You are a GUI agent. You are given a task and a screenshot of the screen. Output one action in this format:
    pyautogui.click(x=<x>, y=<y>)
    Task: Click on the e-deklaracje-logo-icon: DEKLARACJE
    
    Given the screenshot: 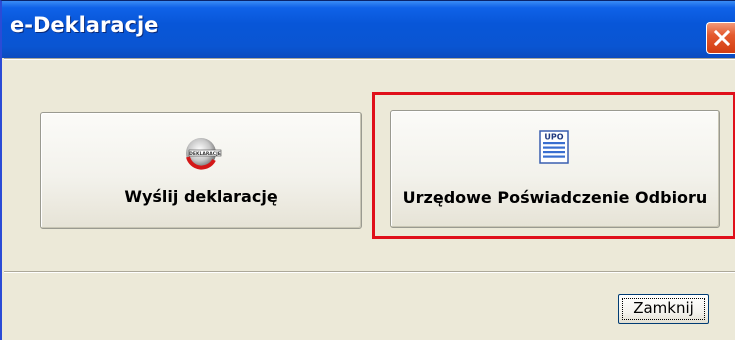 What is the action you would take?
    pyautogui.click(x=204, y=154)
    